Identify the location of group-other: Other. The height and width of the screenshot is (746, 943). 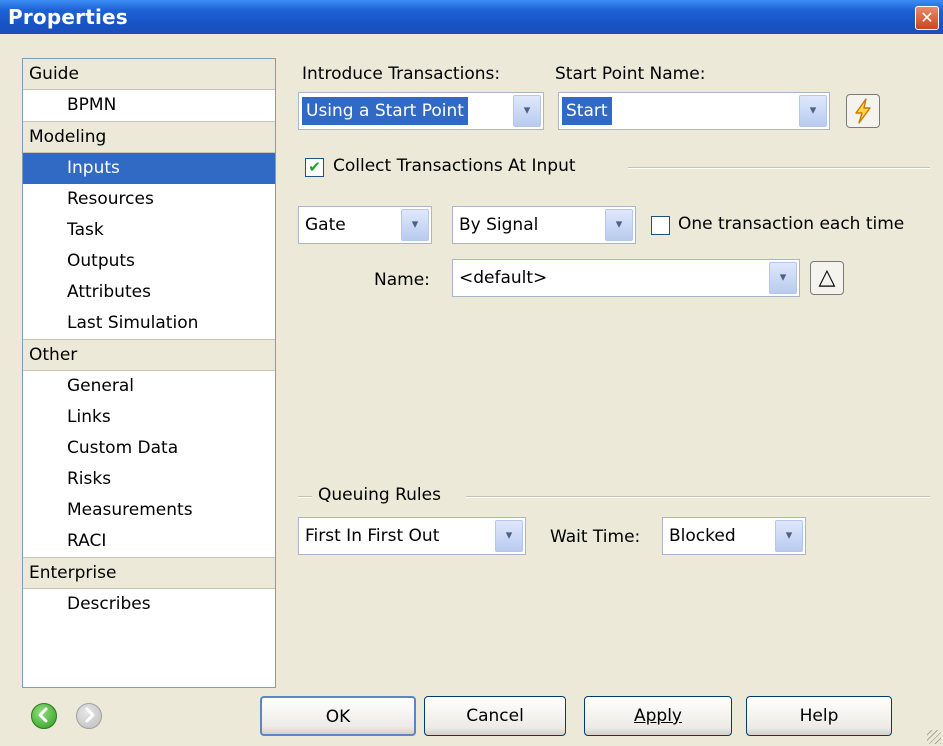
(149, 355).